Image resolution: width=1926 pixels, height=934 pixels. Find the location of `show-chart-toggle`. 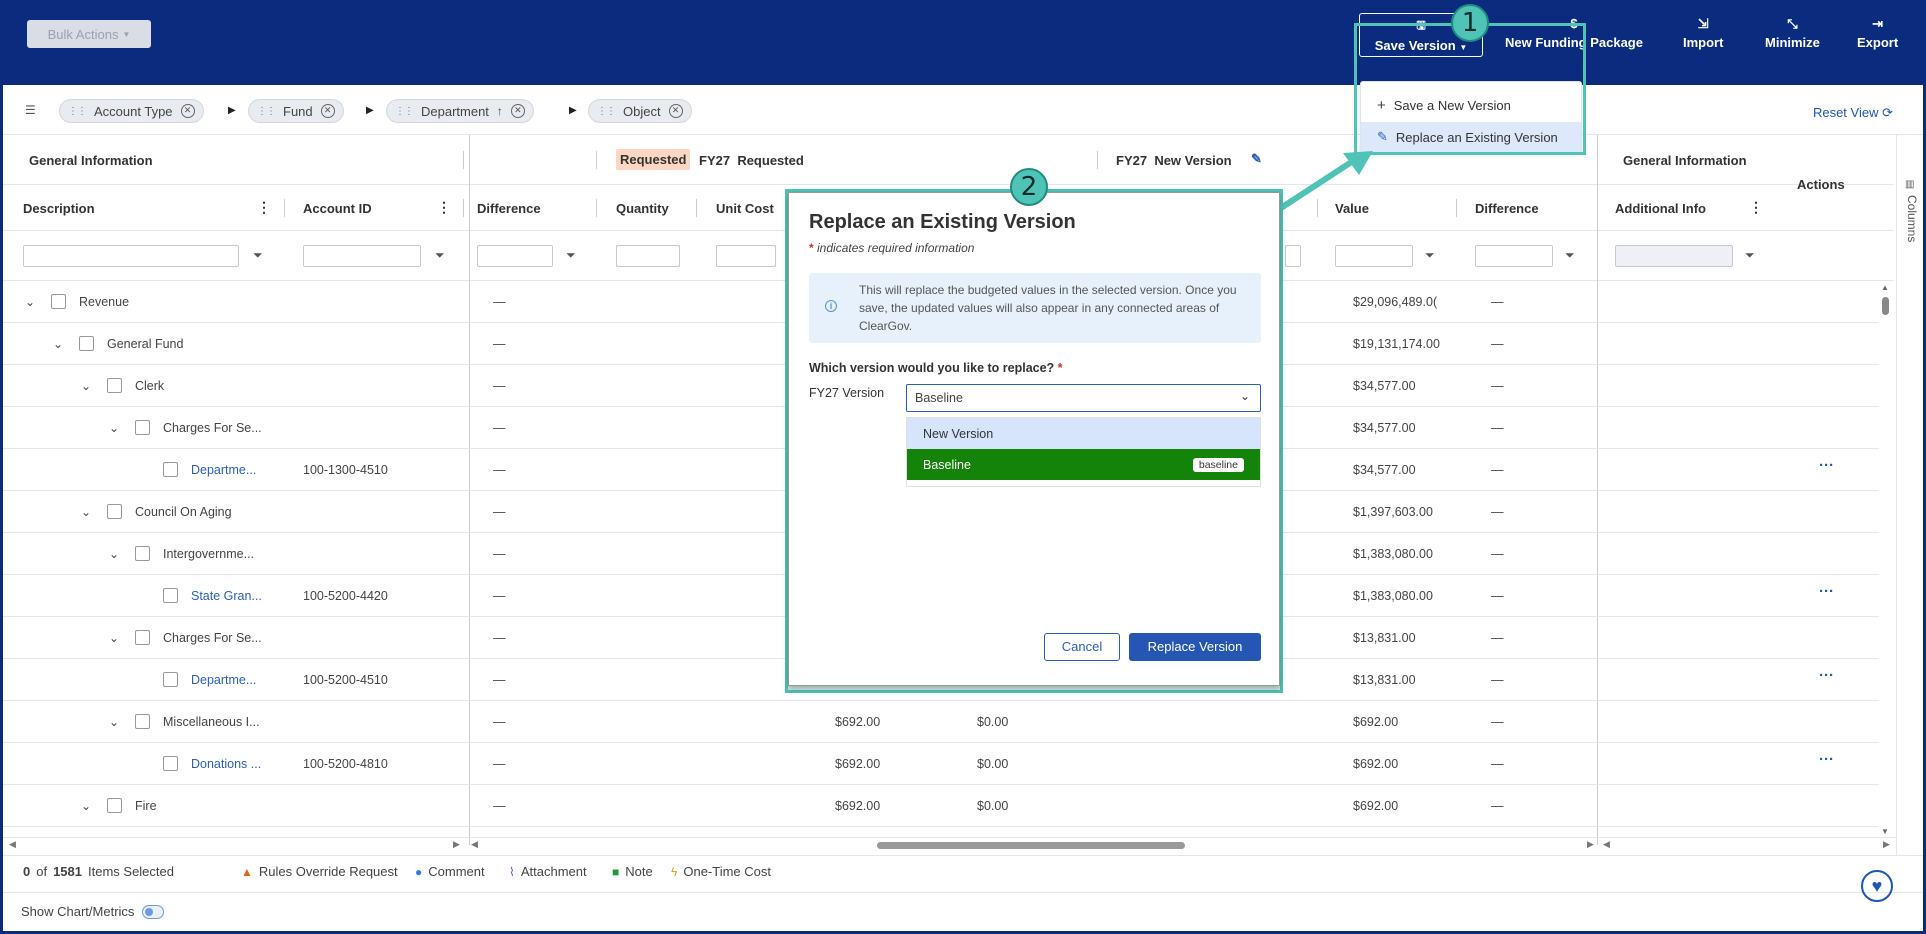

show-chart-toggle is located at coordinates (153, 911).